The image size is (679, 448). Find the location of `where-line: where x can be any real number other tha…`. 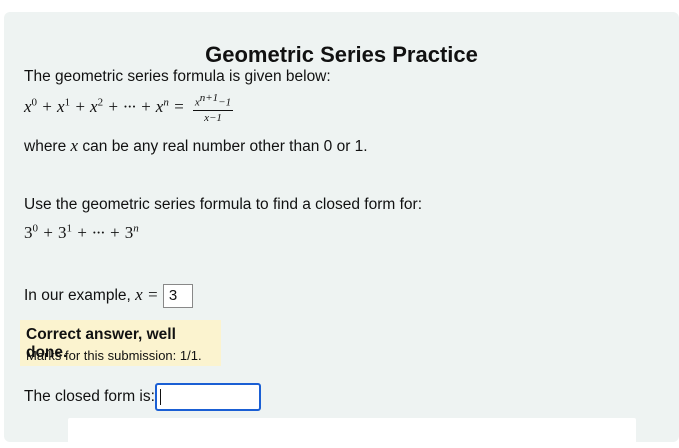

where-line: where x can be any real number other tha… is located at coordinates (196, 146).